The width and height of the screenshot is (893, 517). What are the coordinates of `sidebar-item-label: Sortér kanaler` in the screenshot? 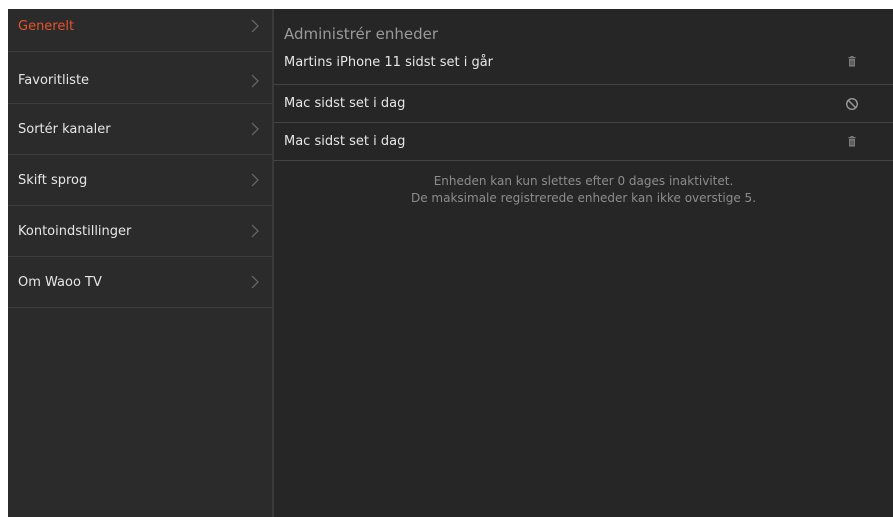 It's located at (64, 129).